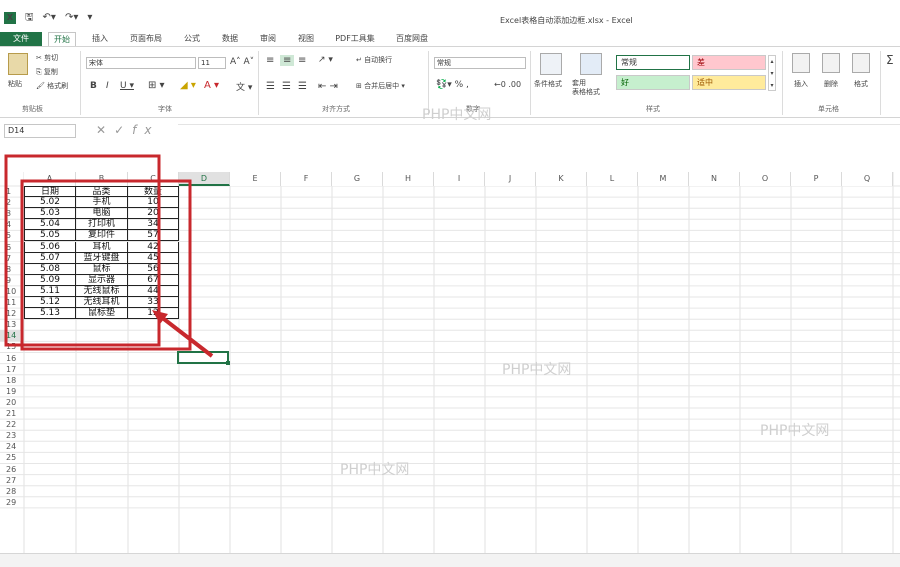 The height and width of the screenshot is (567, 900). I want to click on column-header-o: O, so click(765, 179).